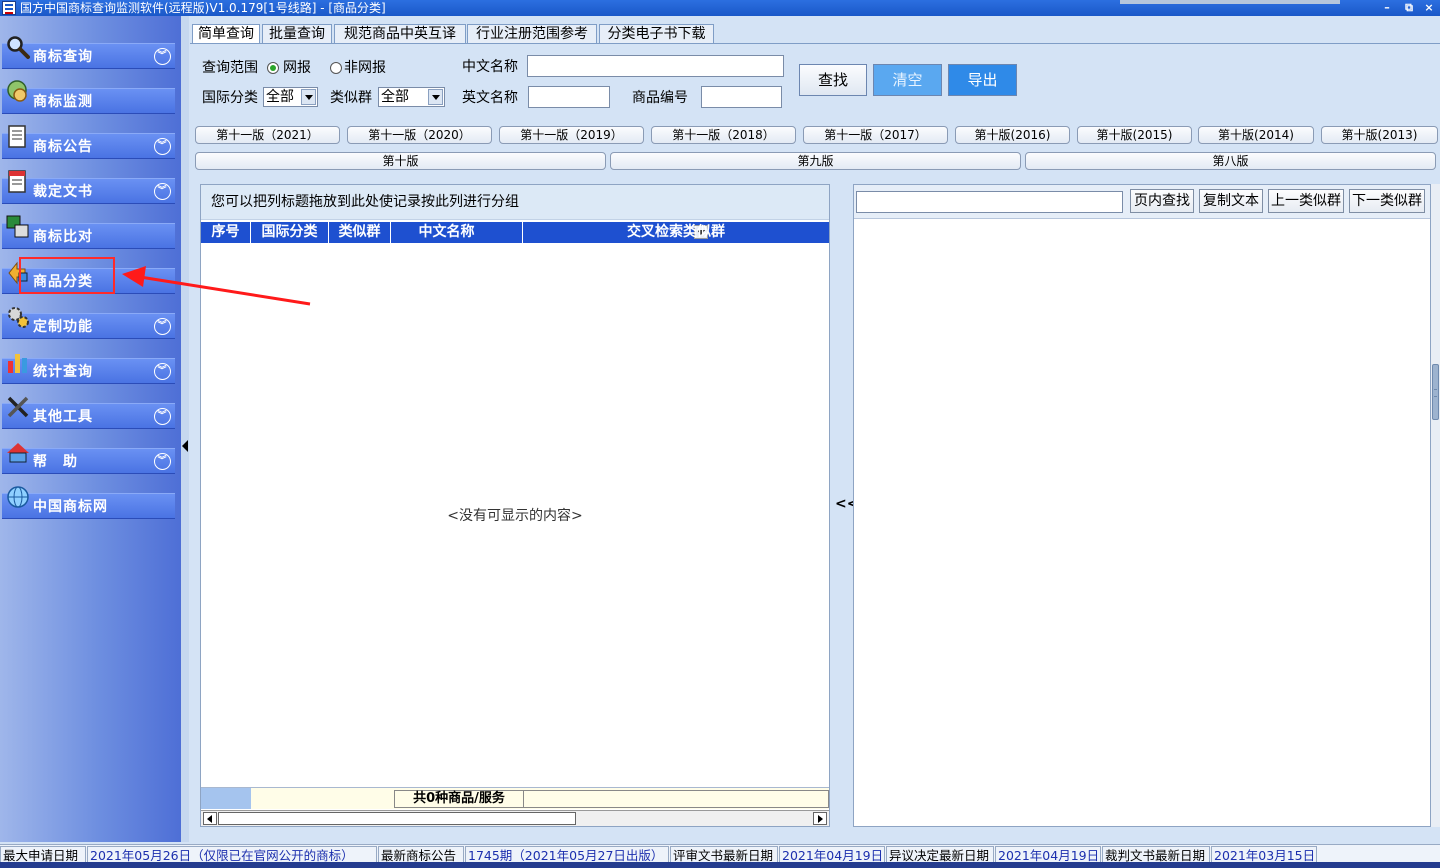  Describe the element at coordinates (70, 507) in the screenshot. I see `sidebar-item-label: 中国商标网` at that location.